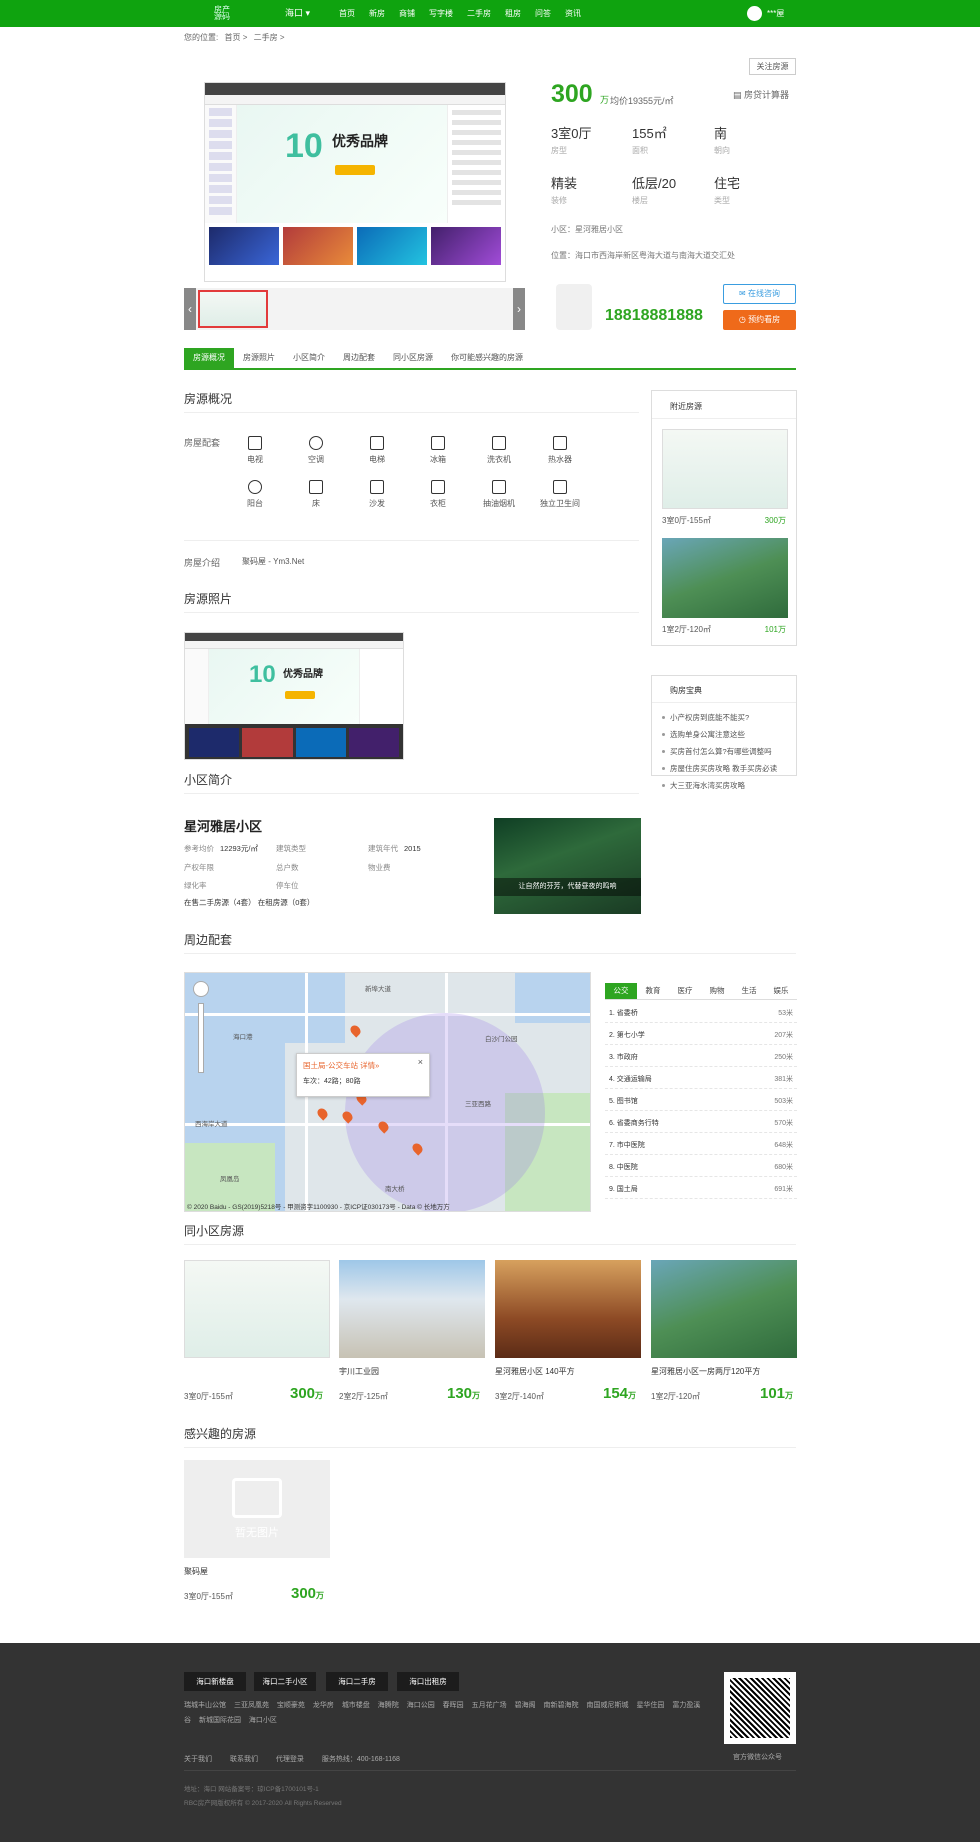 The height and width of the screenshot is (1842, 980). What do you see at coordinates (487, 358) in the screenshot?
I see `tab-interest: 你可能感兴趣的房源` at bounding box center [487, 358].